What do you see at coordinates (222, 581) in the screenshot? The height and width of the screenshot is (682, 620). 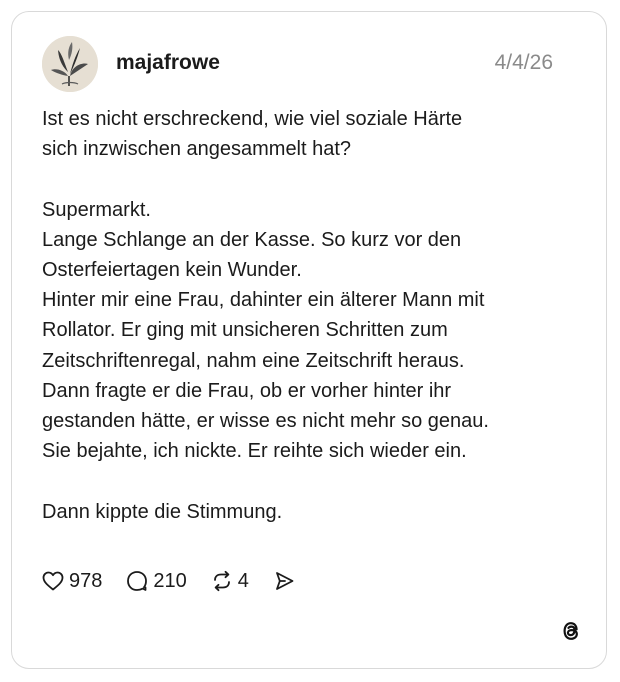 I see `repost-arrows-icon` at bounding box center [222, 581].